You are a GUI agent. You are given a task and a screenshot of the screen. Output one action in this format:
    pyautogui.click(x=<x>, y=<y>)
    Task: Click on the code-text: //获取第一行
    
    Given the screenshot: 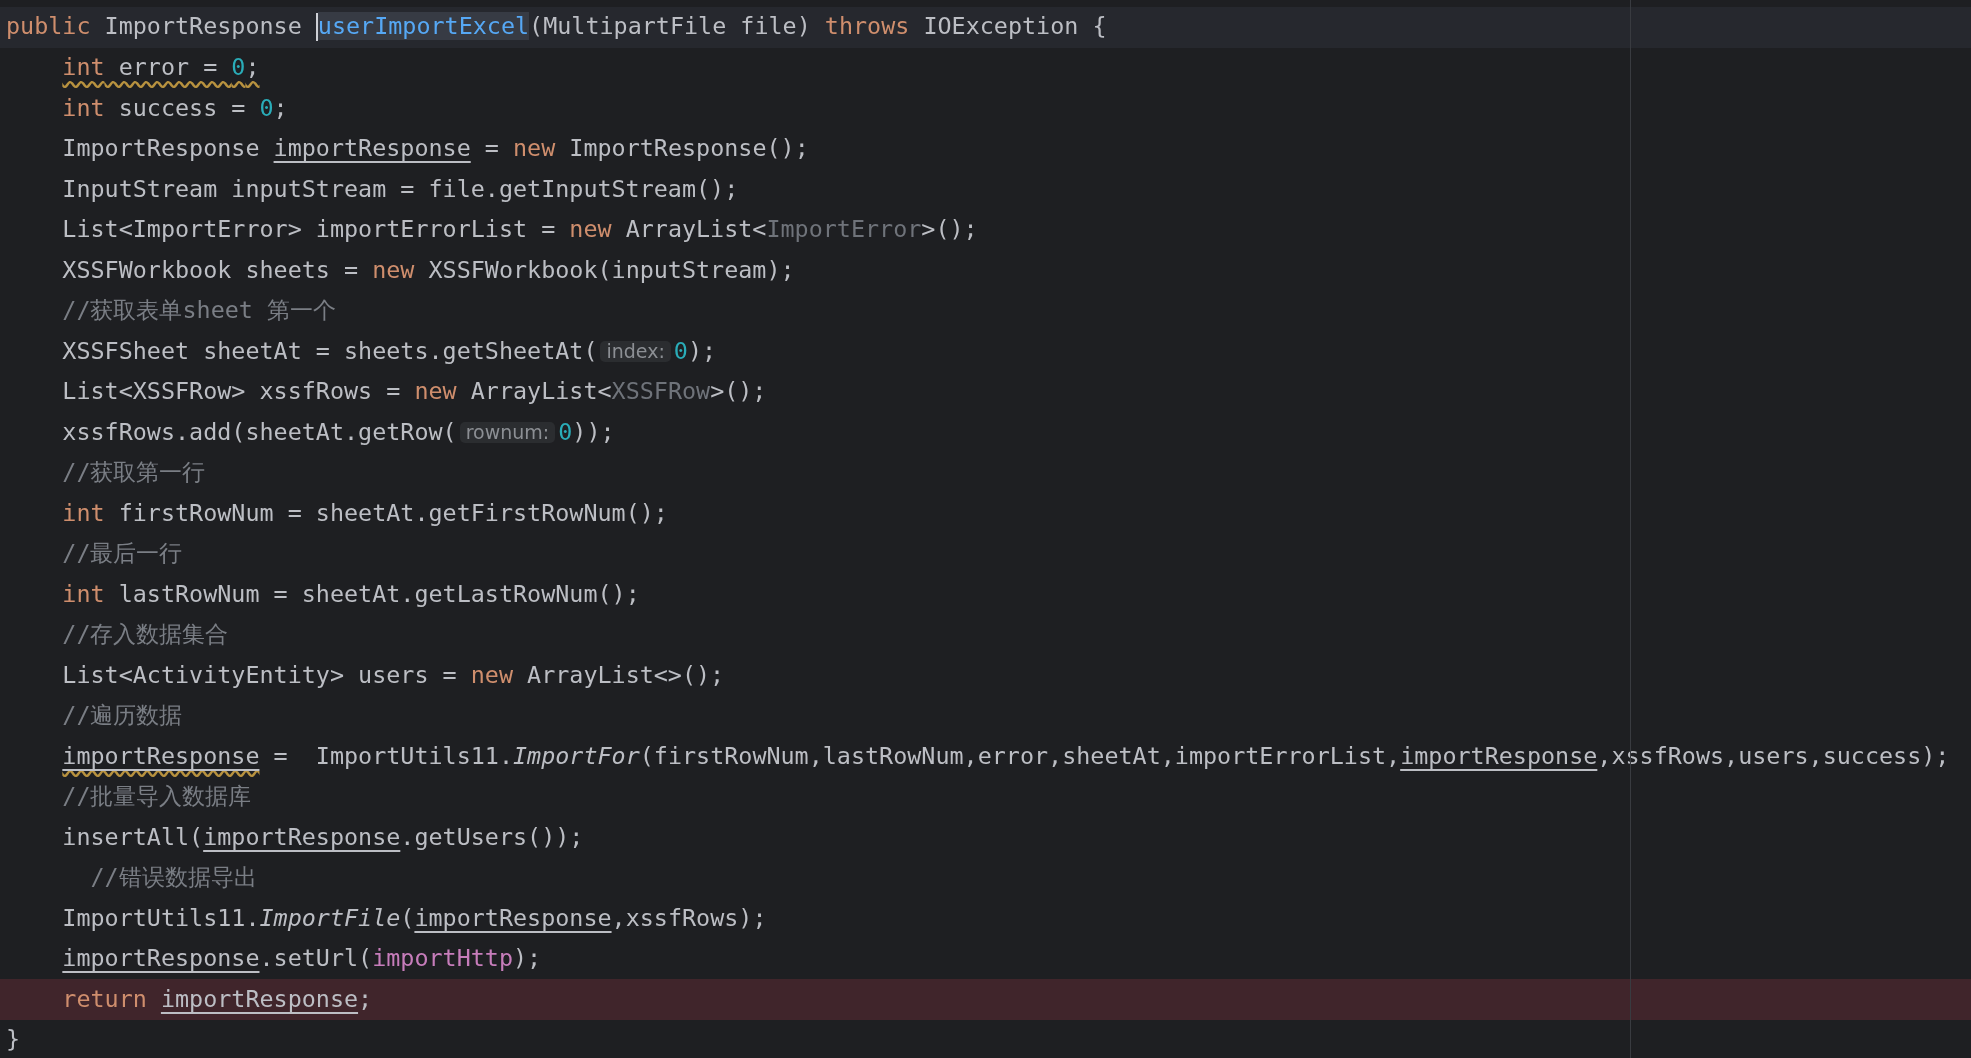 What is the action you would take?
    pyautogui.click(x=133, y=473)
    